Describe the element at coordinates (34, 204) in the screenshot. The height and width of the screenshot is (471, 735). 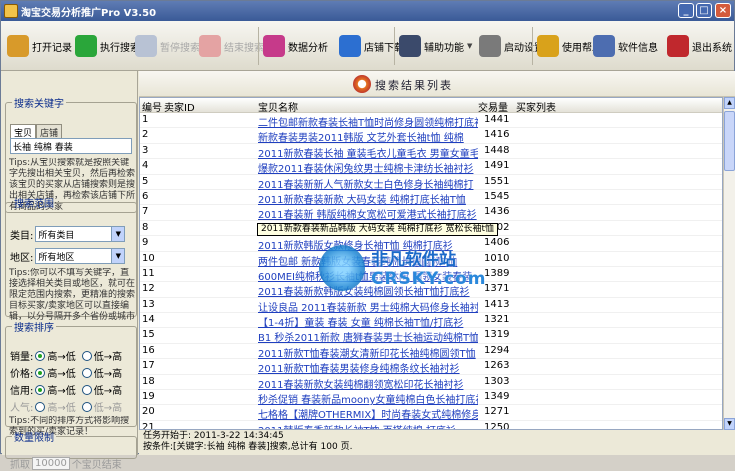
I see `range-legend: 搜索范围` at that location.